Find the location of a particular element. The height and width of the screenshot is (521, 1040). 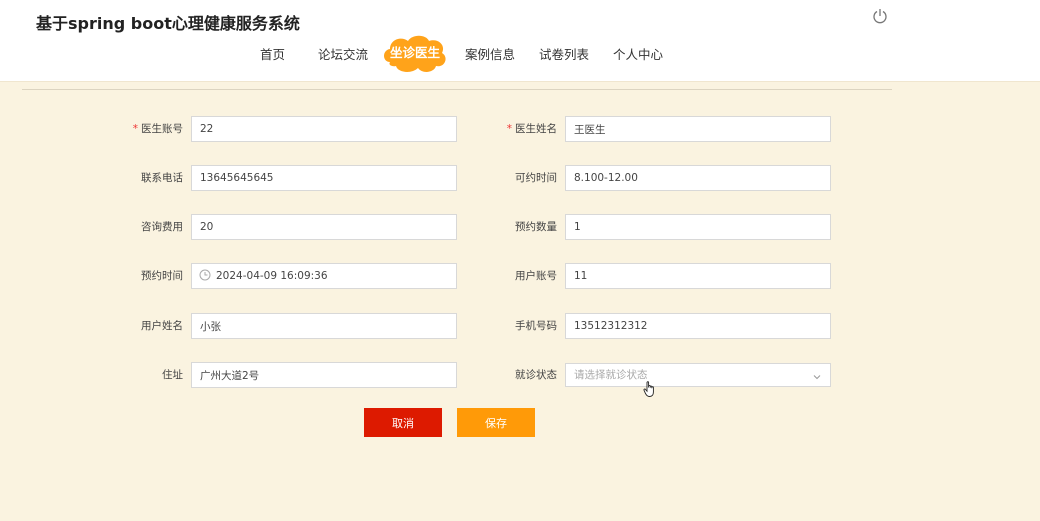

app-title: 基于spring boot心理健康服务系统 is located at coordinates (168, 23).